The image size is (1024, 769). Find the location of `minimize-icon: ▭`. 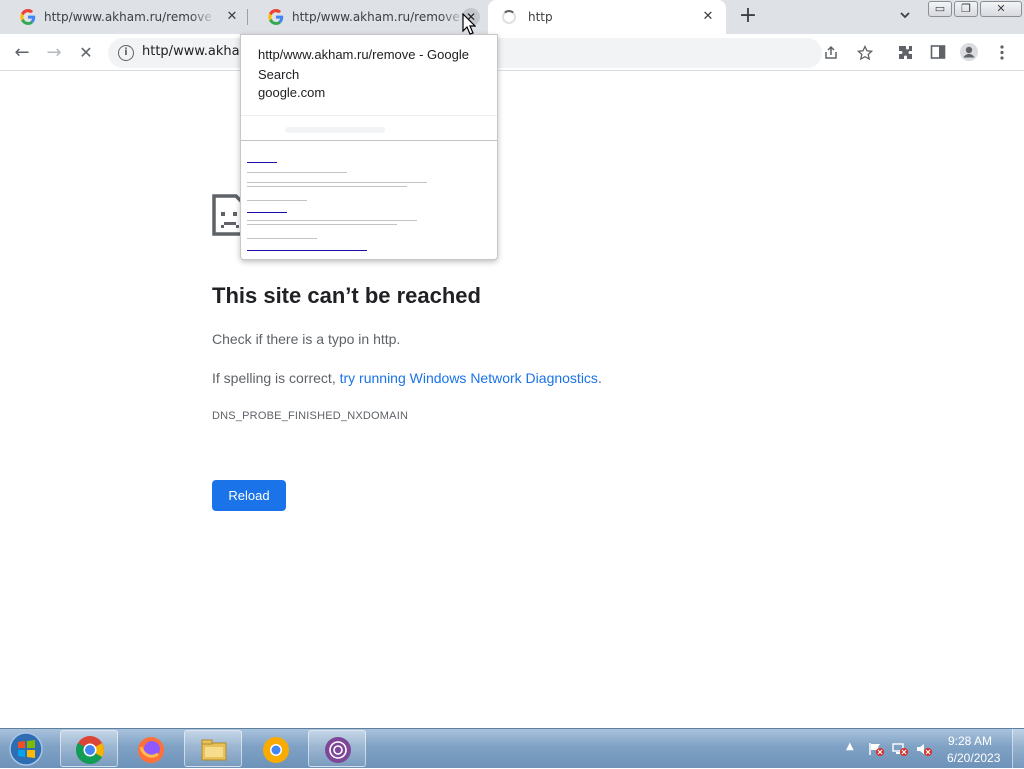

minimize-icon: ▭ is located at coordinates (940, 8).